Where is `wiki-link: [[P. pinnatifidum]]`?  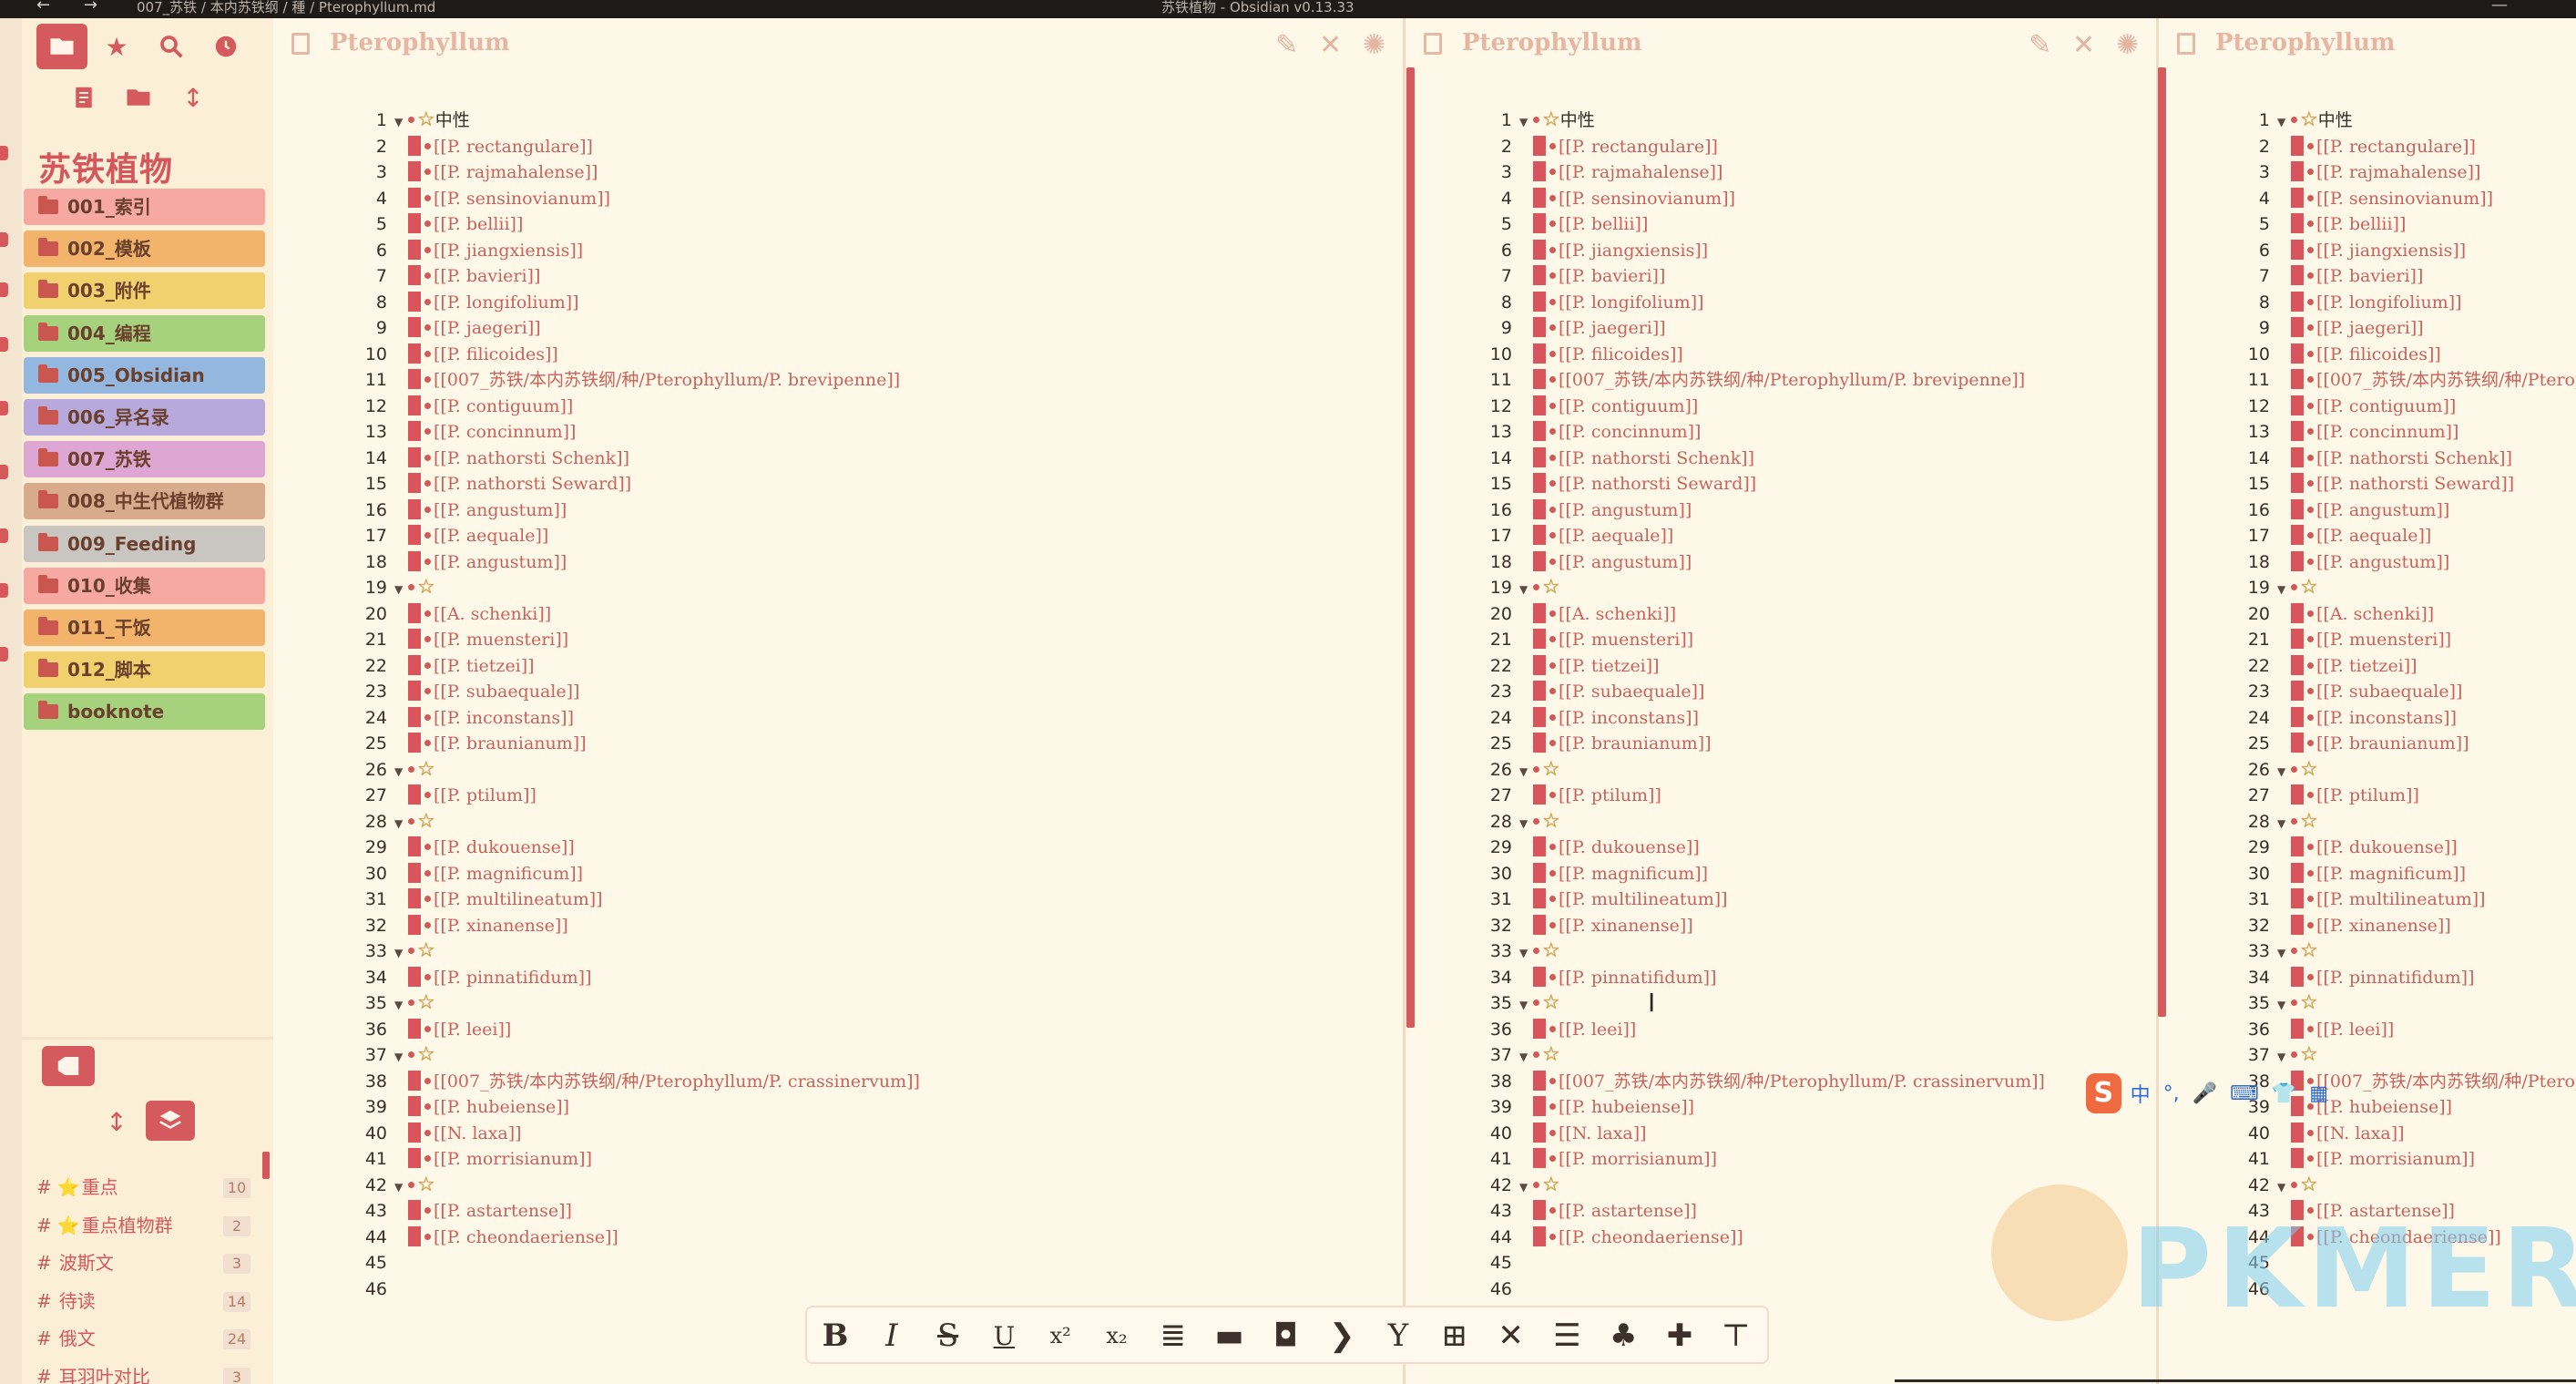
wiki-link: [[P. pinnatifidum]] is located at coordinates (2396, 978).